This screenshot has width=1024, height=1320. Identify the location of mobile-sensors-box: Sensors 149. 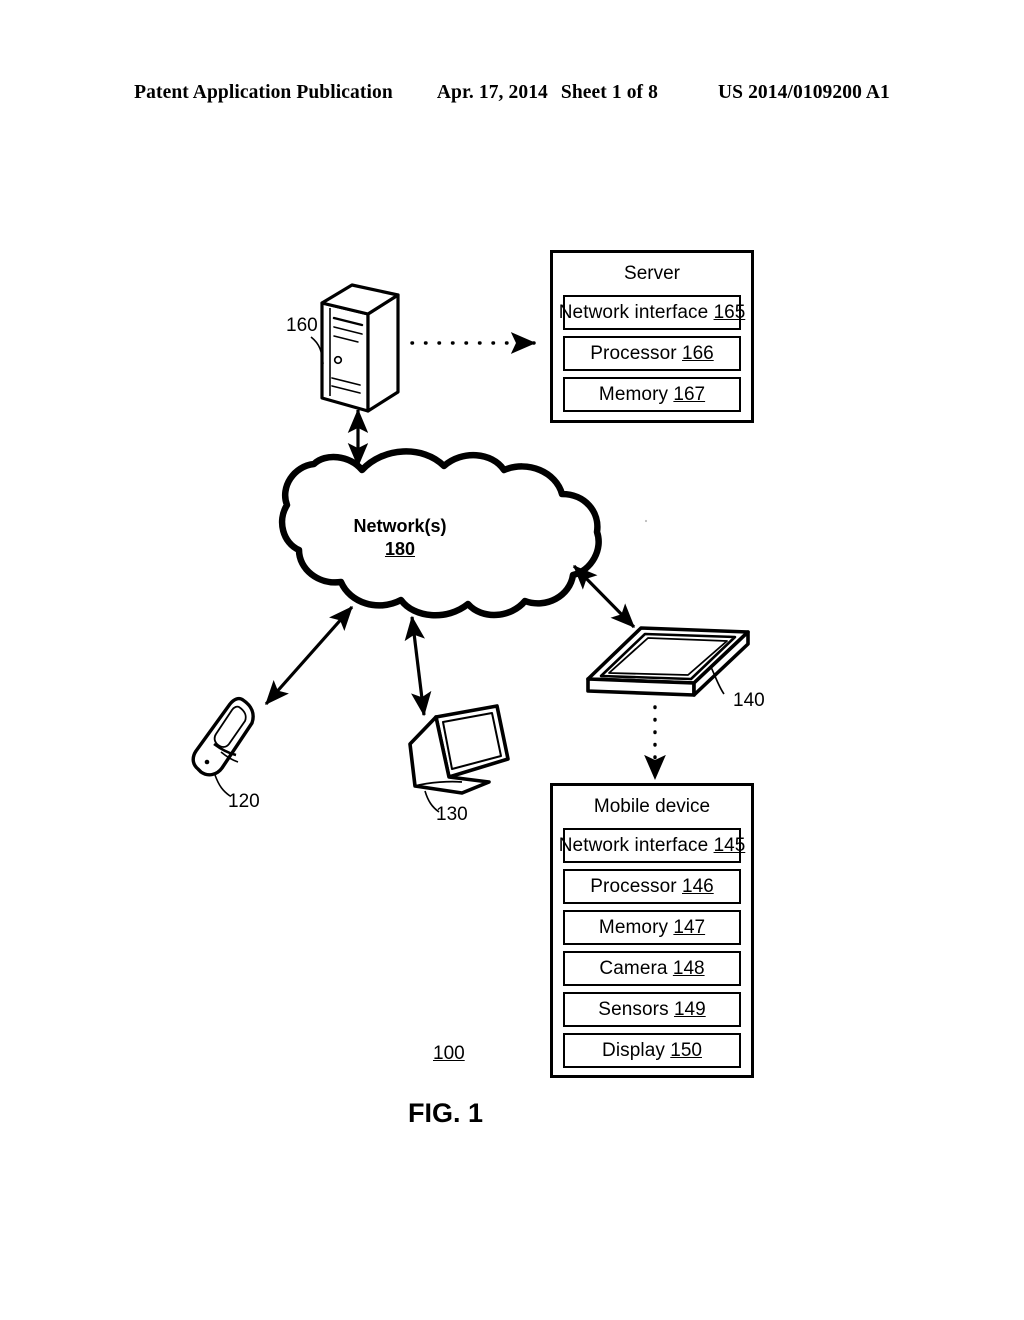
(652, 1009).